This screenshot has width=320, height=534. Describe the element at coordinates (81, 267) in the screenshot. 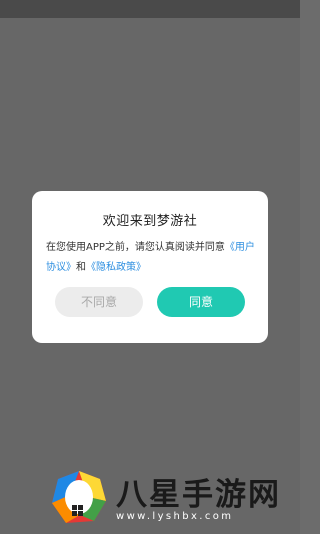

I see `conjunction-text: 和` at that location.